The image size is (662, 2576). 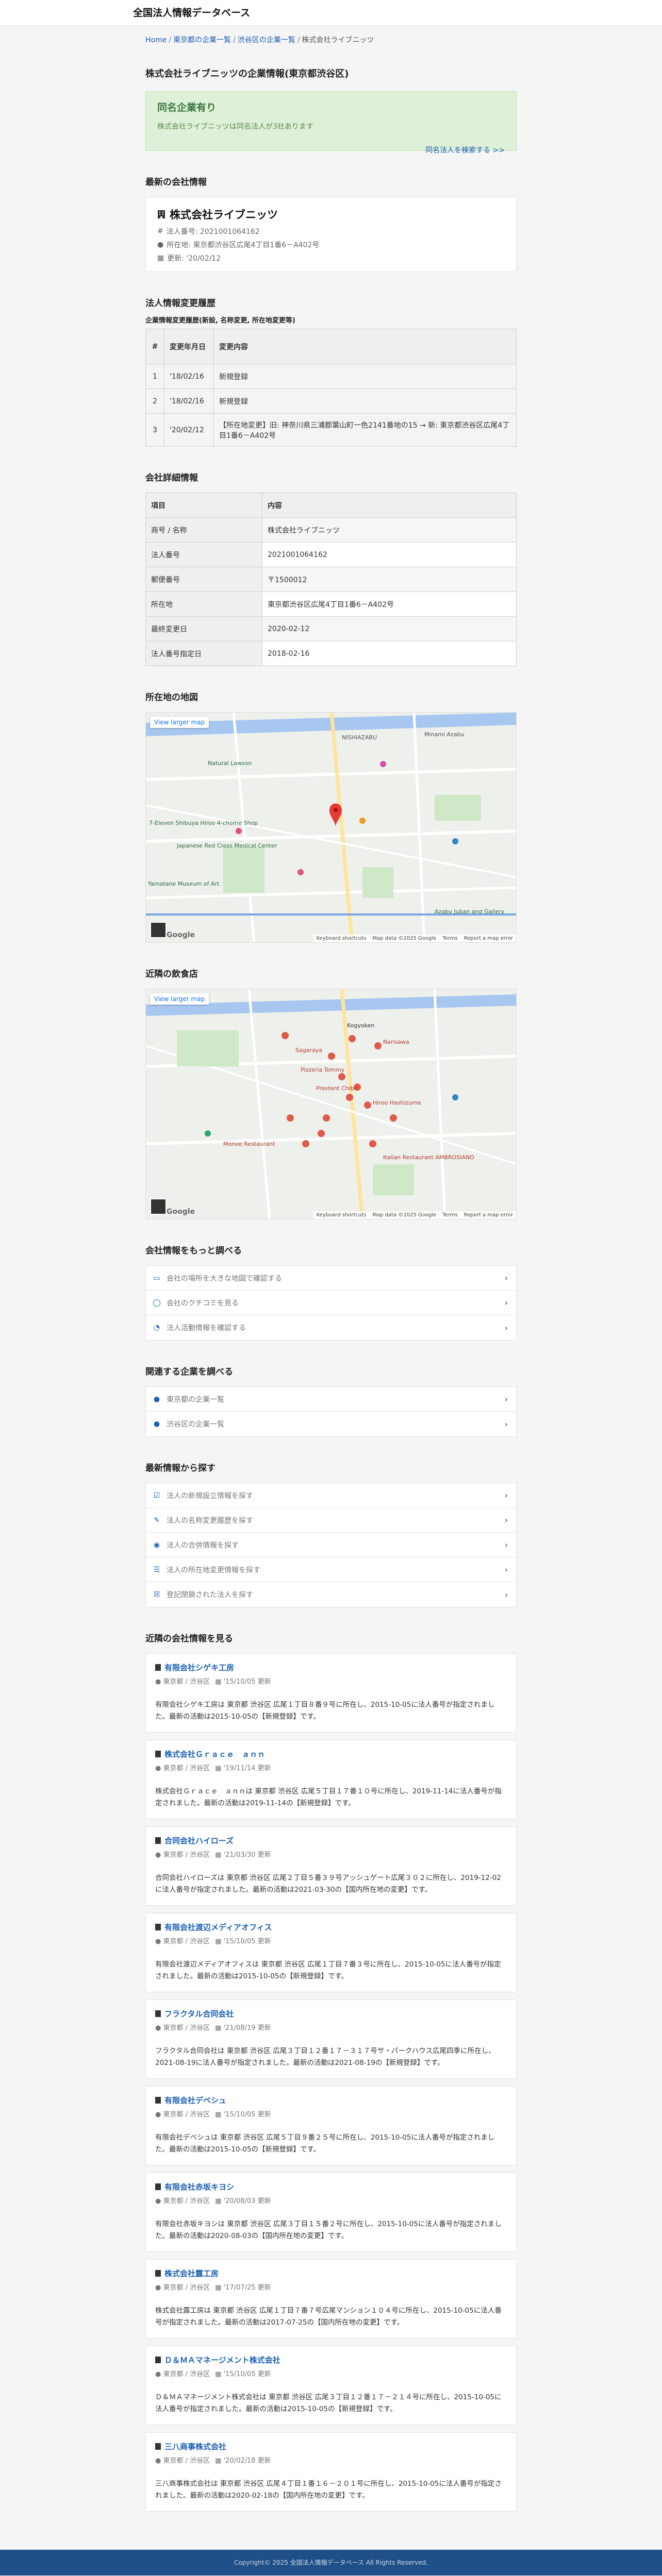 I want to click on list-item-label: 会社のクチコミを見る, so click(x=203, y=1303).